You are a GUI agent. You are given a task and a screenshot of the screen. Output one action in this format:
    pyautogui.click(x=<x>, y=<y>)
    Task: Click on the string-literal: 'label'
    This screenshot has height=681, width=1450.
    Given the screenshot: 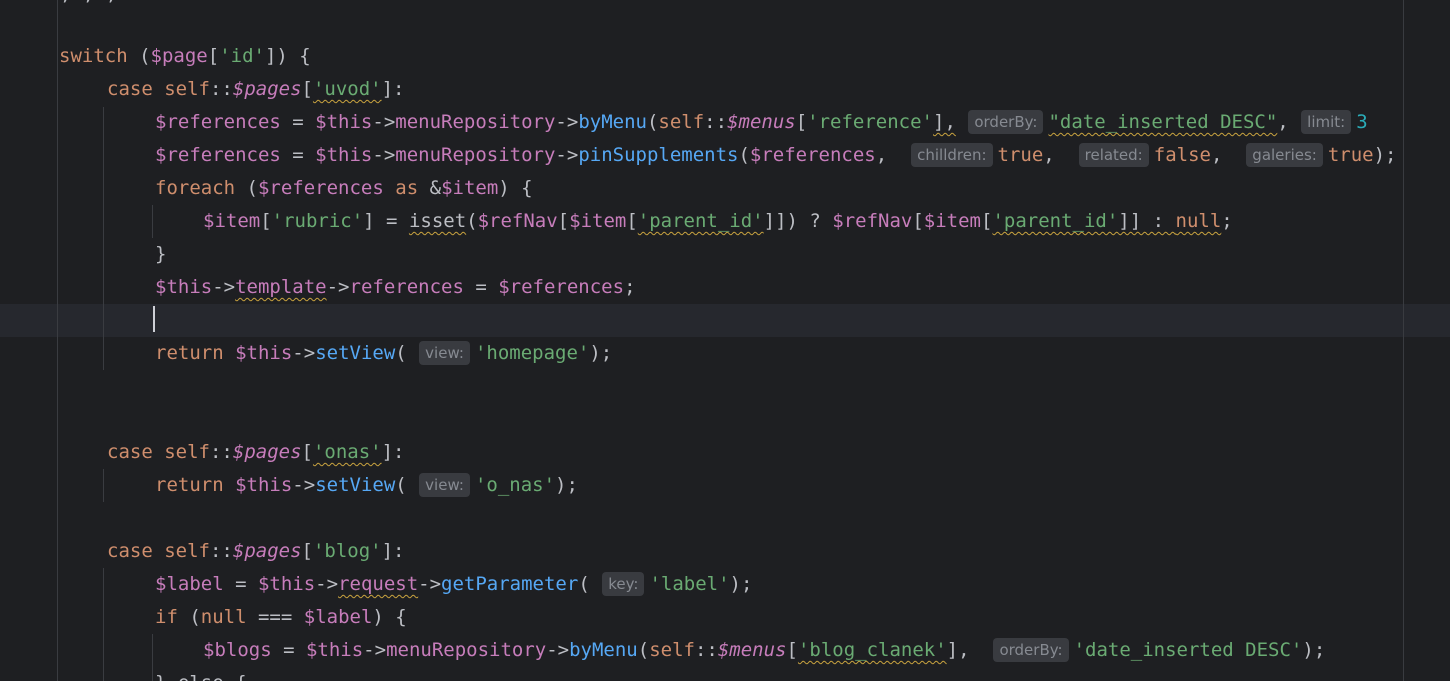 What is the action you would take?
    pyautogui.click(x=689, y=584)
    